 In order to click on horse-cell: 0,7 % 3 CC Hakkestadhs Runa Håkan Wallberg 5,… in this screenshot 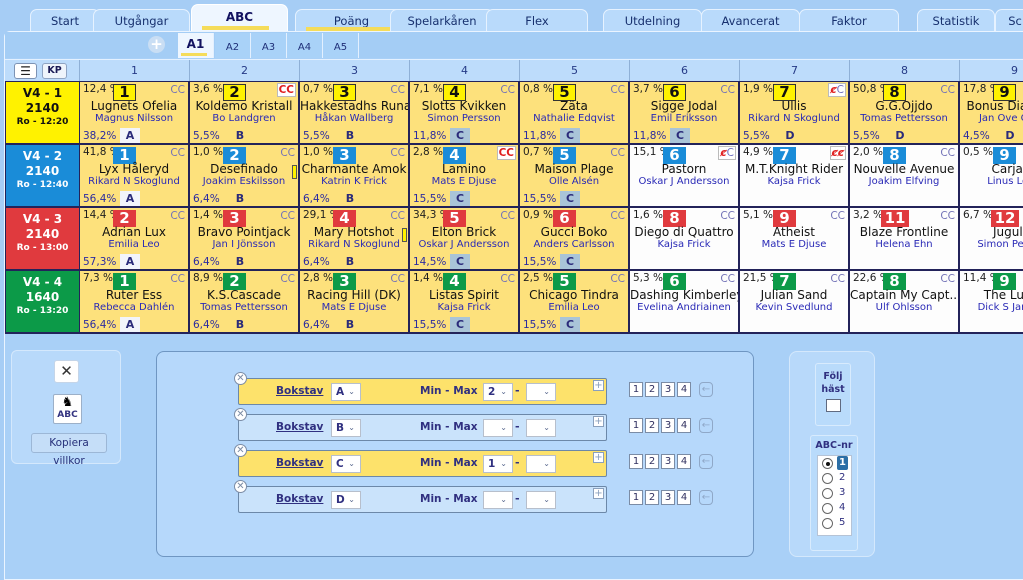, I will do `click(354, 112)`.